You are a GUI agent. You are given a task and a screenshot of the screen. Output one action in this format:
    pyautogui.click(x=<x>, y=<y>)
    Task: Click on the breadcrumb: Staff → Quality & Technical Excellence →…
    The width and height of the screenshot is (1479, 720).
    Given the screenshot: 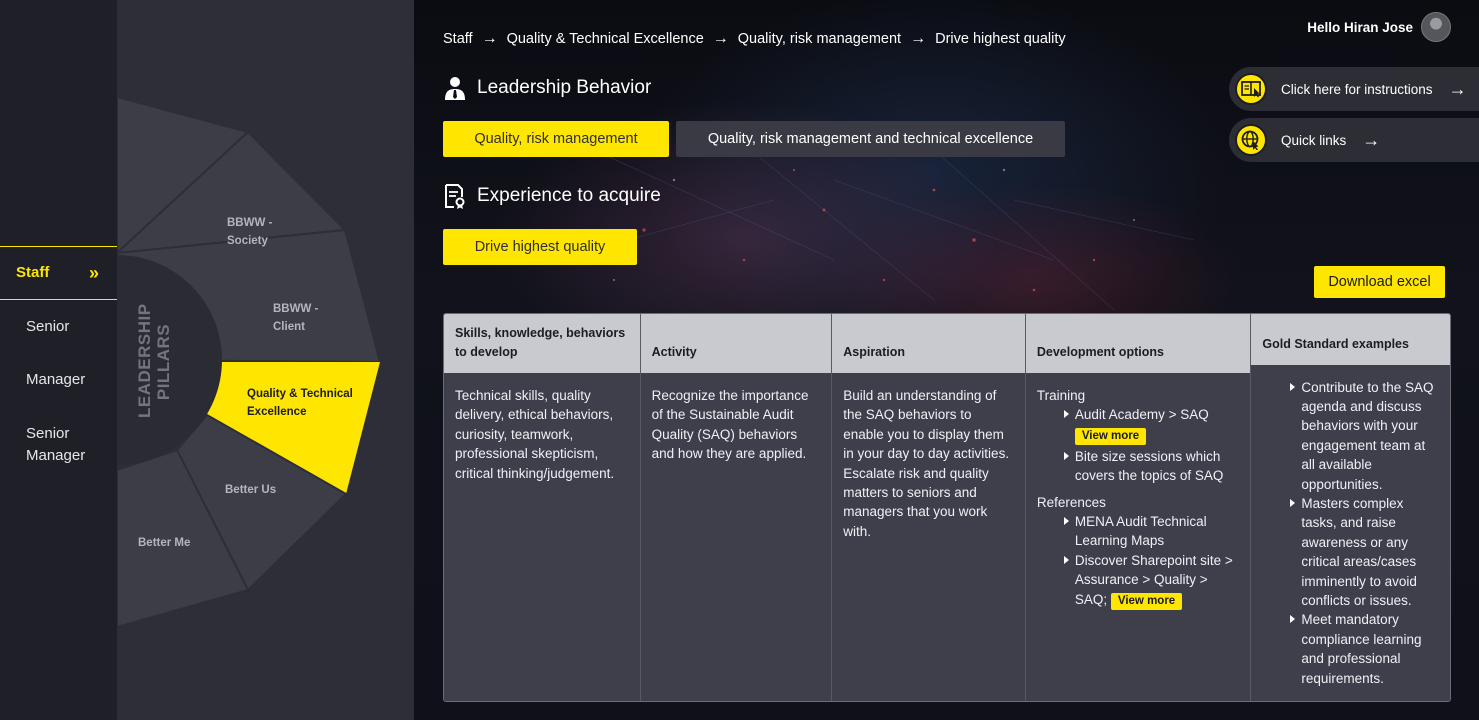 What is the action you would take?
    pyautogui.click(x=754, y=39)
    